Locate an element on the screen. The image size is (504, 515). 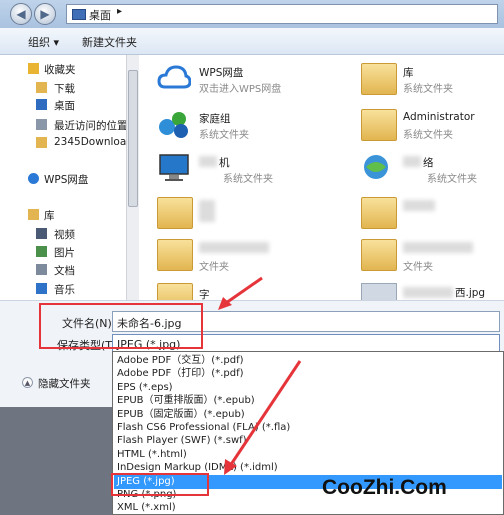
arrow-head-icon is located at coordinates (230, 467).